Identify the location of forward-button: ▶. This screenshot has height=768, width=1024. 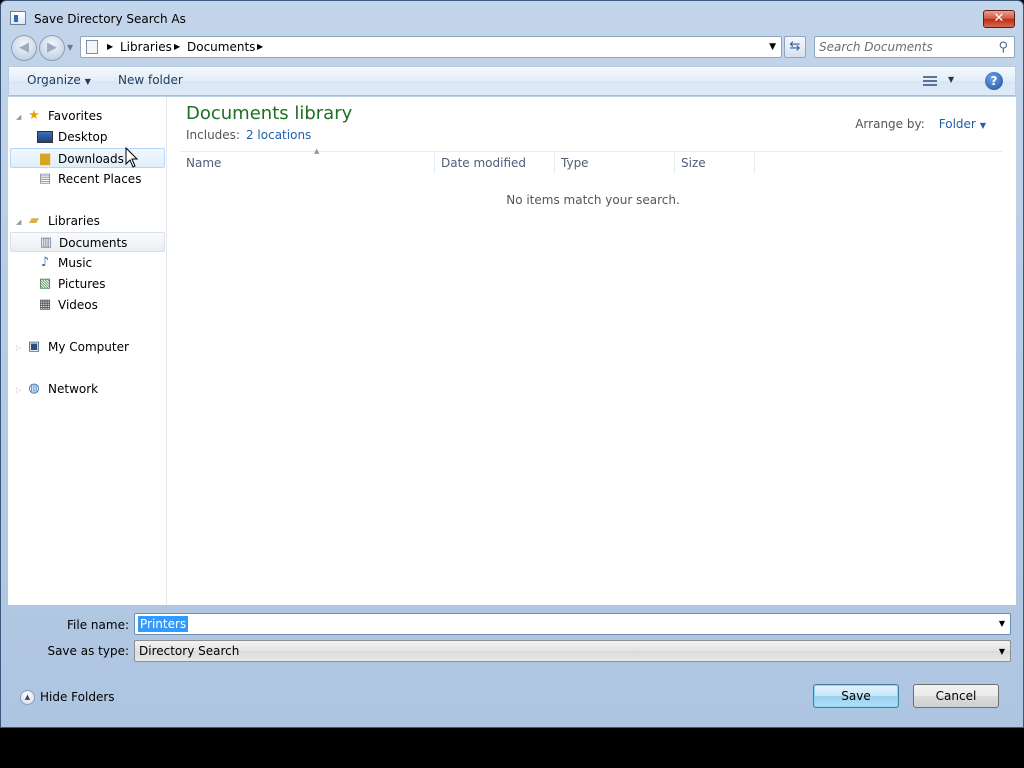
(52, 48).